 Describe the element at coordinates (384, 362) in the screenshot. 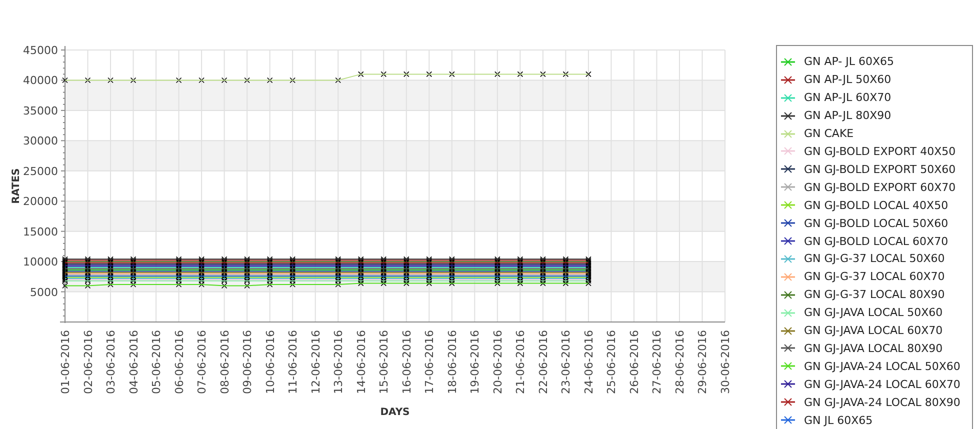

I see `axis-tick-label: 15-06-2016` at that location.